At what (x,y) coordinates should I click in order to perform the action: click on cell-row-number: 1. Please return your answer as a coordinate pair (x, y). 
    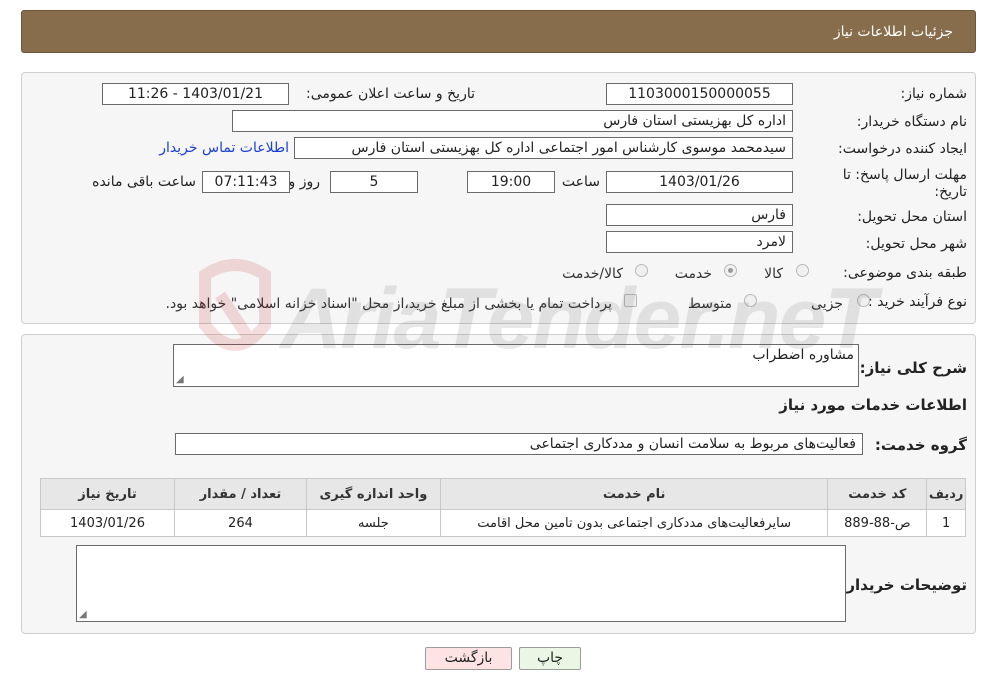
    Looking at the image, I should click on (946, 523).